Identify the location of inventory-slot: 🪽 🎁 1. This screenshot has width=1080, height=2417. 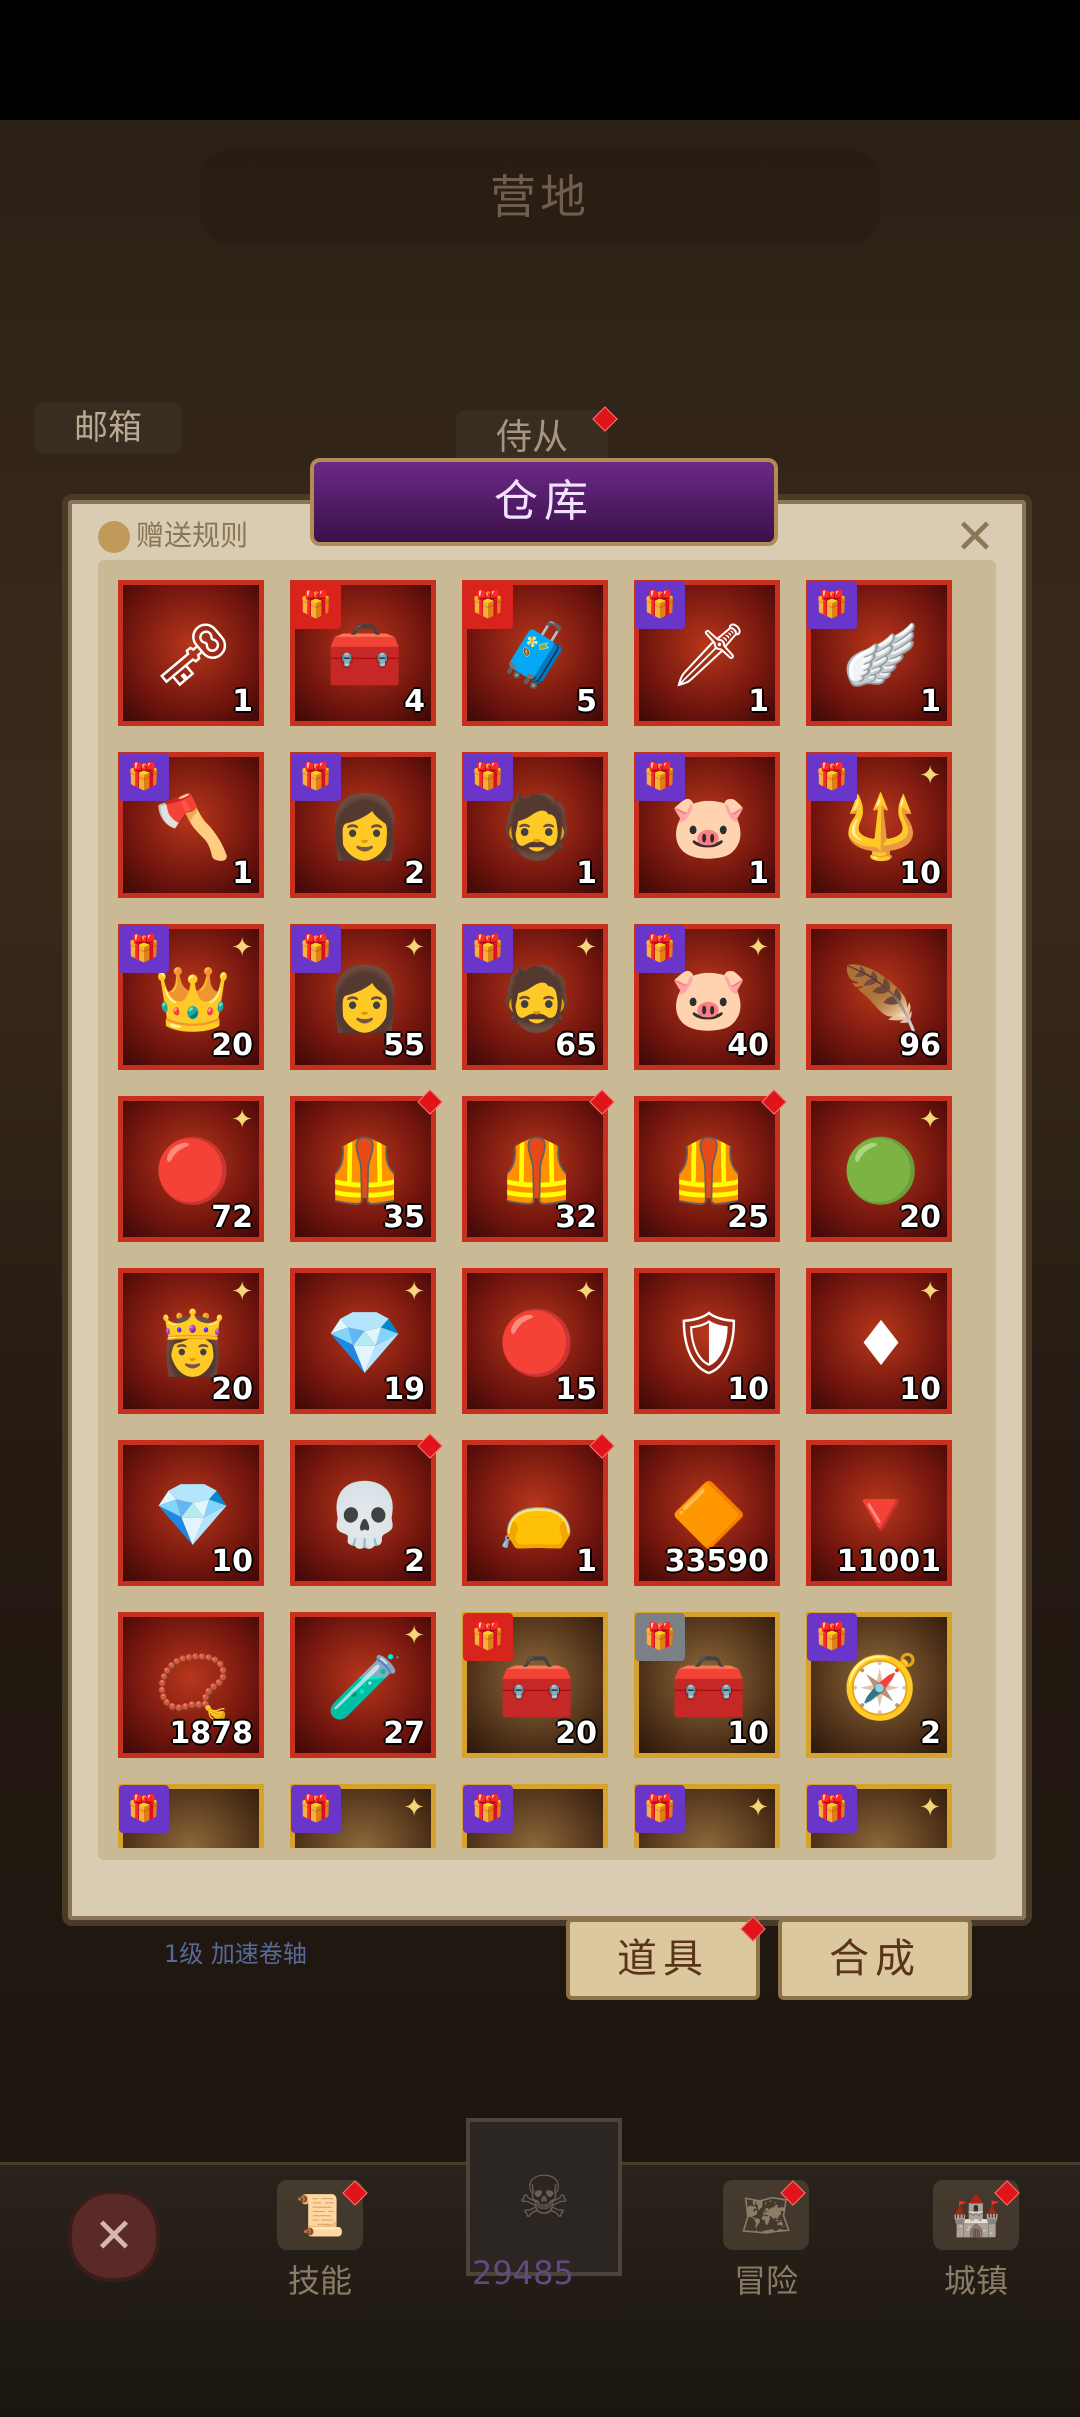
(879, 653).